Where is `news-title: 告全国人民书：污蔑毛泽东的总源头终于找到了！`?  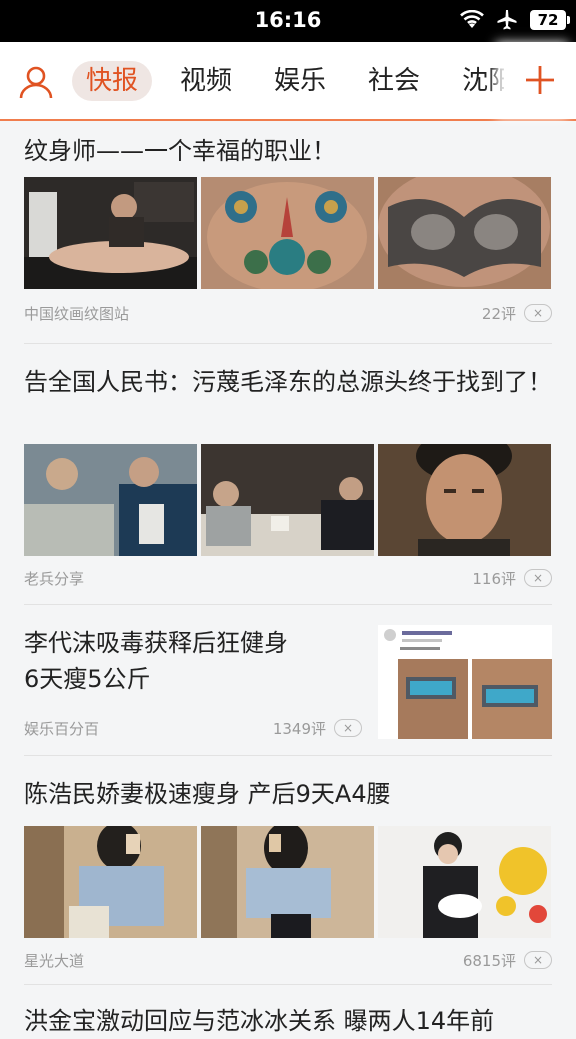
news-title: 告全国人民书：污蔑毛泽东的总源头终于找到了！ is located at coordinates (288, 394).